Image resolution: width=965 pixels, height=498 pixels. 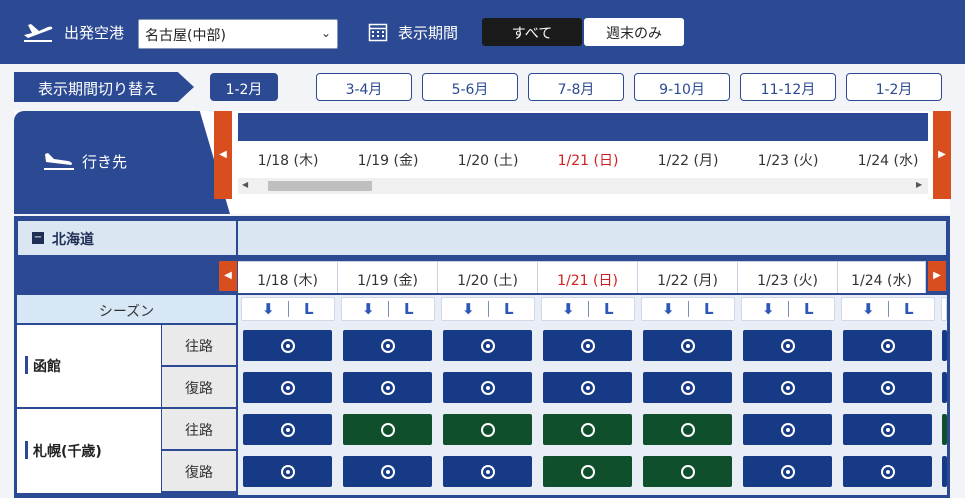 What do you see at coordinates (588, 161) in the screenshot?
I see `date-header-cell: 1/21 (日)` at bounding box center [588, 161].